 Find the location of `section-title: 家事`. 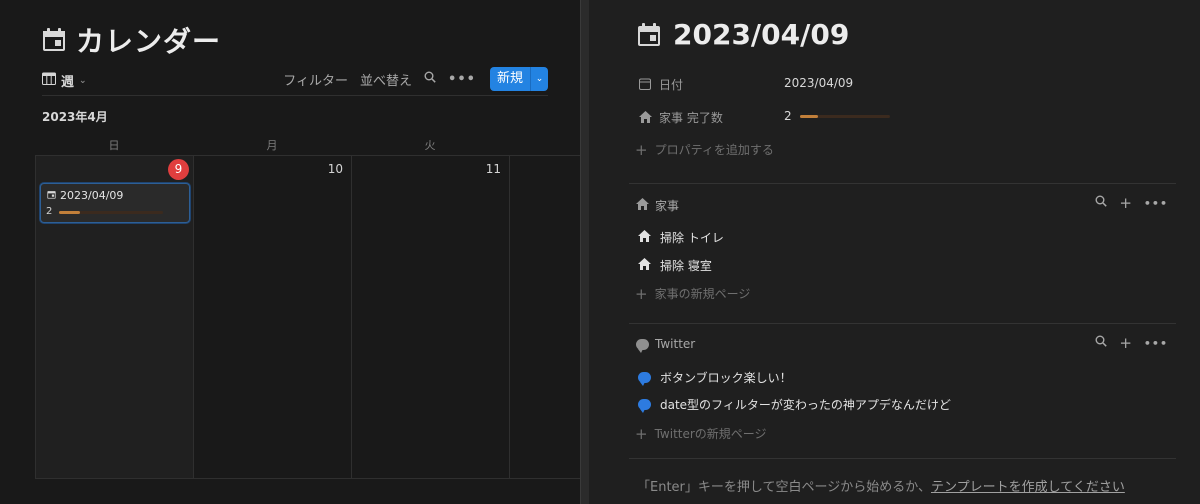

section-title: 家事 is located at coordinates (667, 206).